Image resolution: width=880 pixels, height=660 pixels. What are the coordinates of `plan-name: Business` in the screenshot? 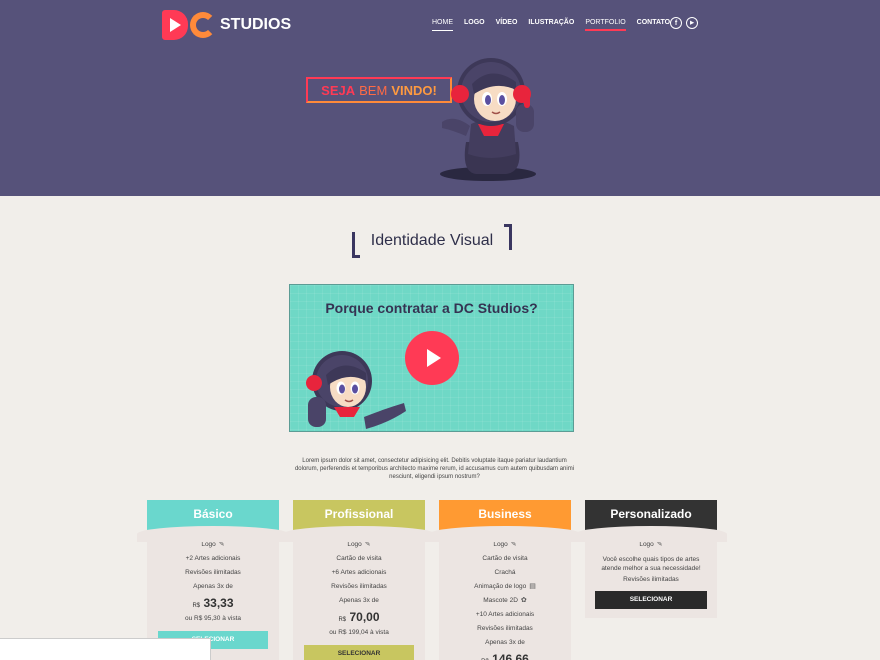 It's located at (505, 514).